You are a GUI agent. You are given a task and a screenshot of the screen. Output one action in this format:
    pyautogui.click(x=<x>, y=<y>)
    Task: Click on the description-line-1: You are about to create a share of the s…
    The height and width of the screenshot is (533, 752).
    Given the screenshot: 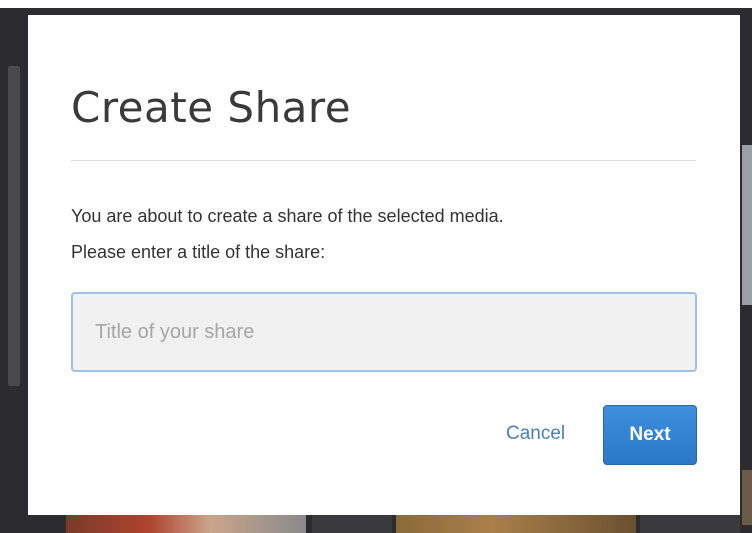 What is the action you would take?
    pyautogui.click(x=287, y=216)
    